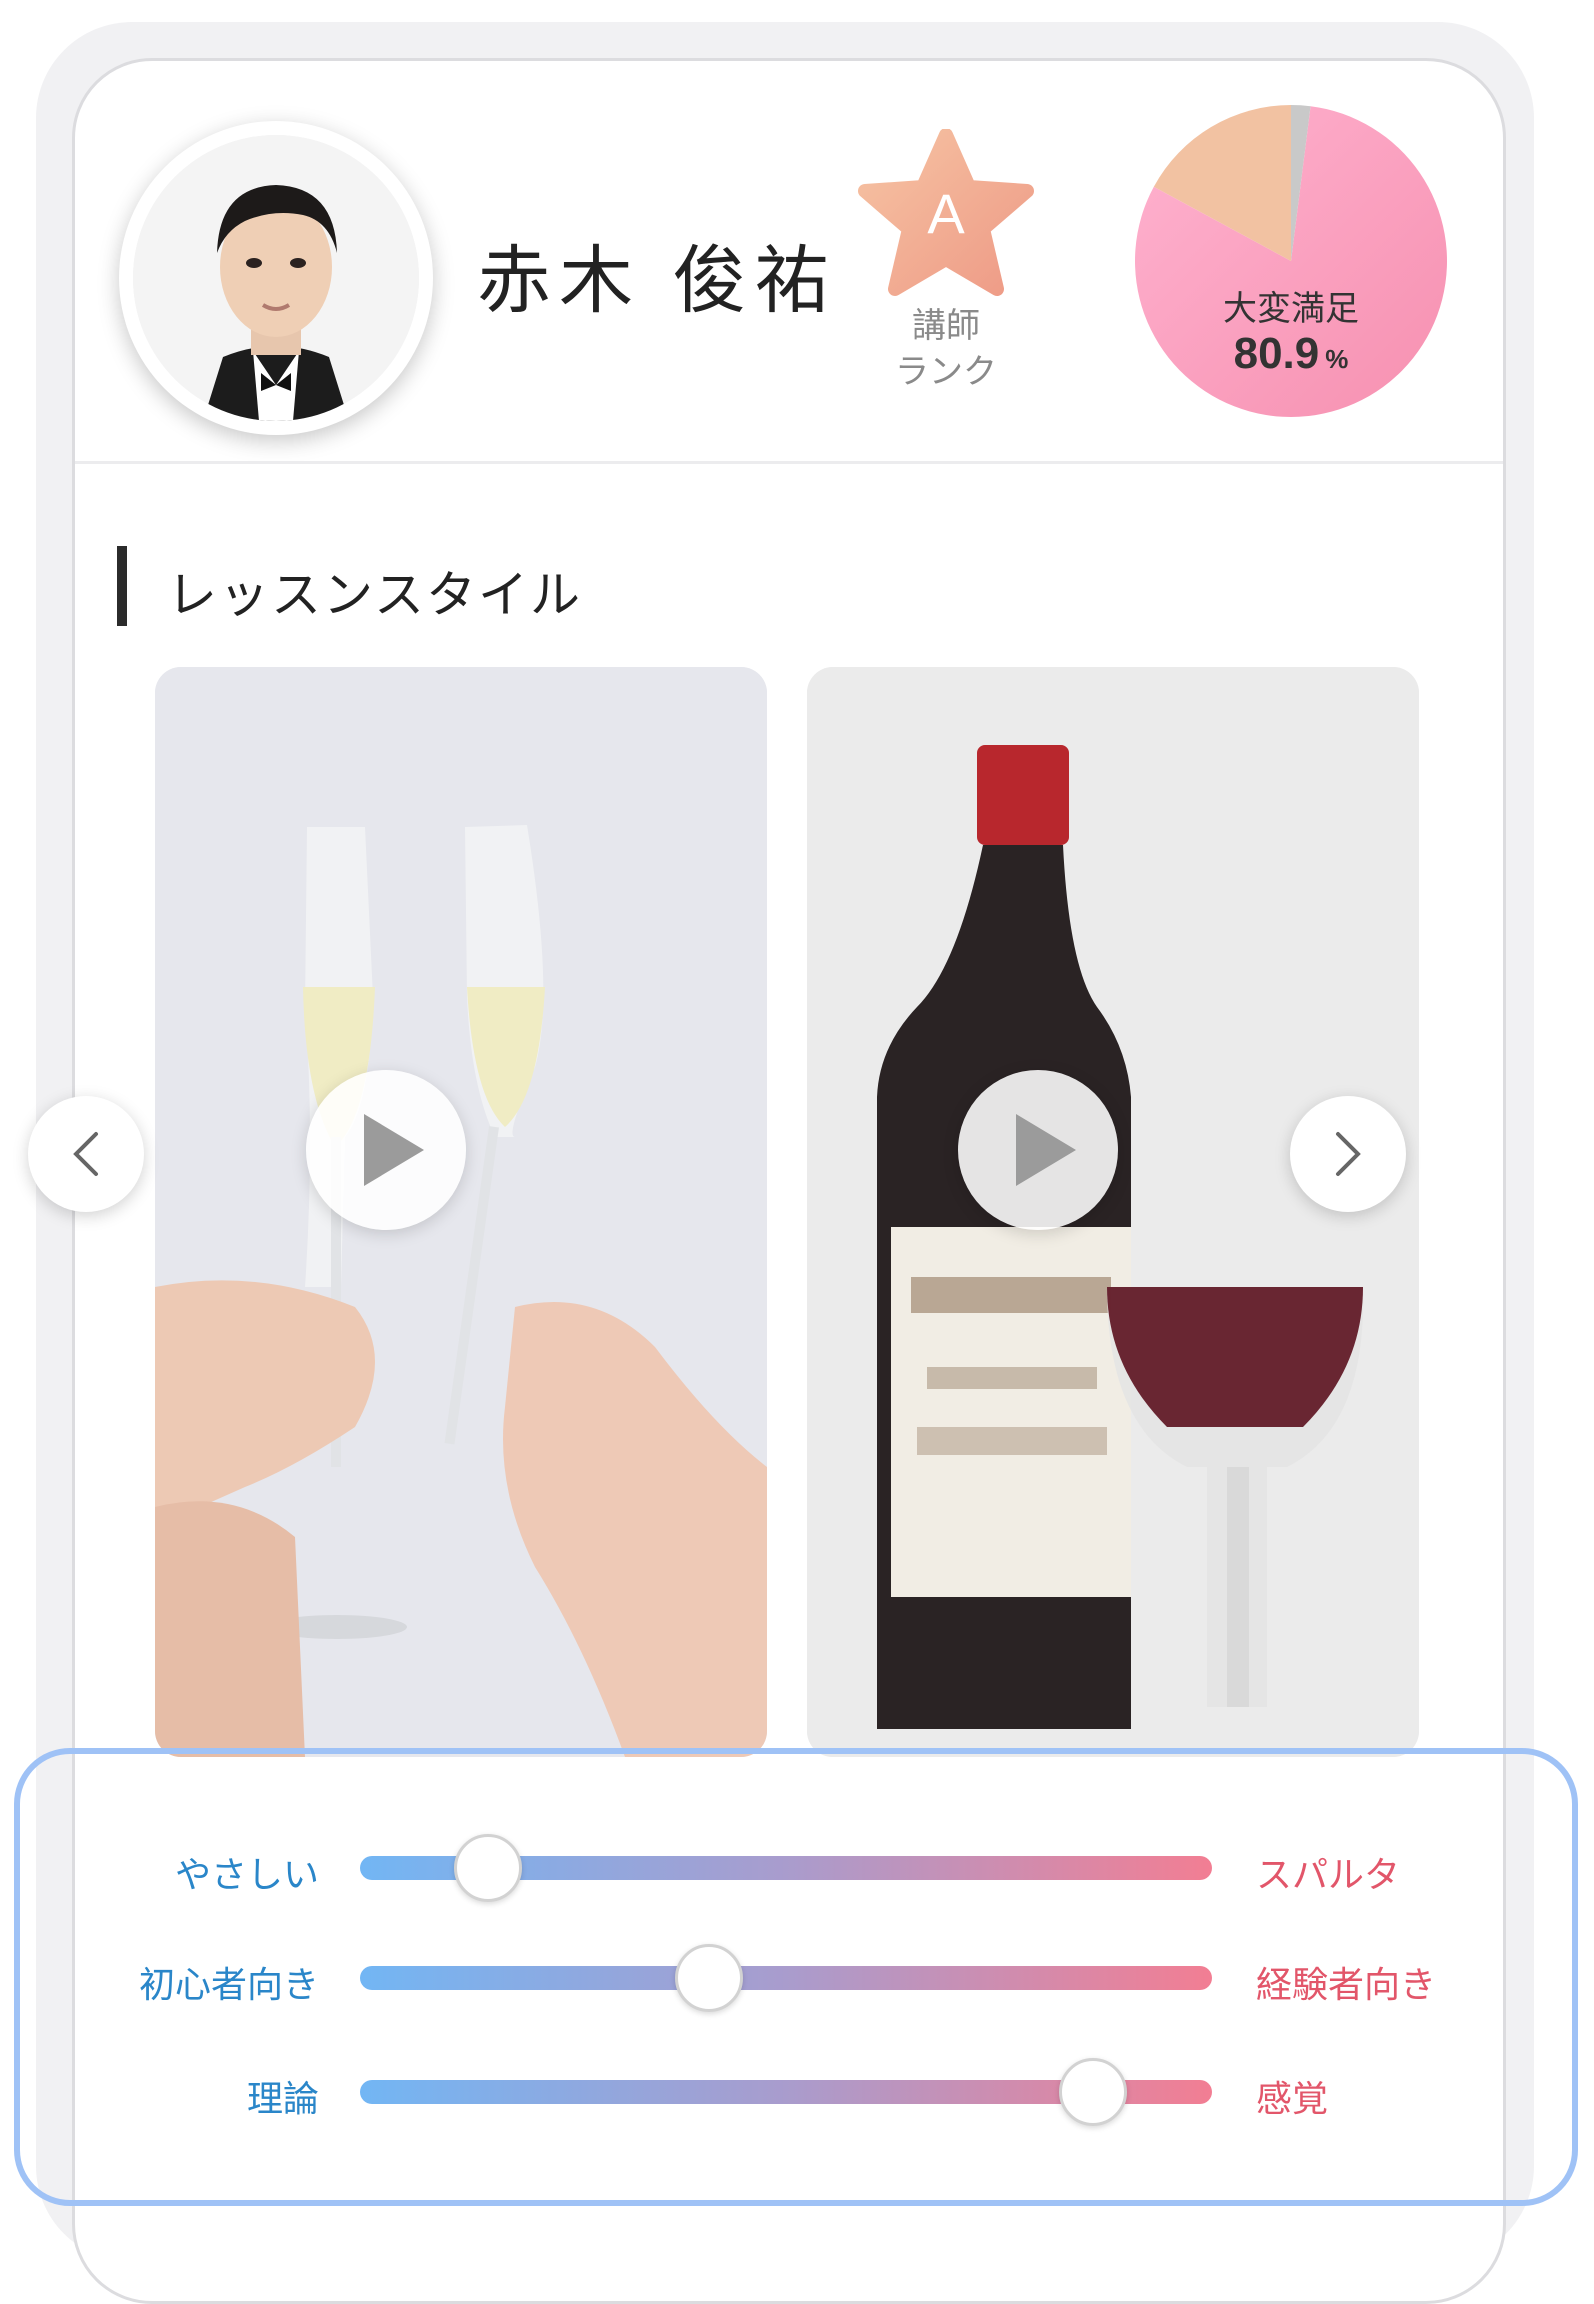 This screenshot has width=1594, height=2304. I want to click on chevron-left-icon, so click(85, 1154).